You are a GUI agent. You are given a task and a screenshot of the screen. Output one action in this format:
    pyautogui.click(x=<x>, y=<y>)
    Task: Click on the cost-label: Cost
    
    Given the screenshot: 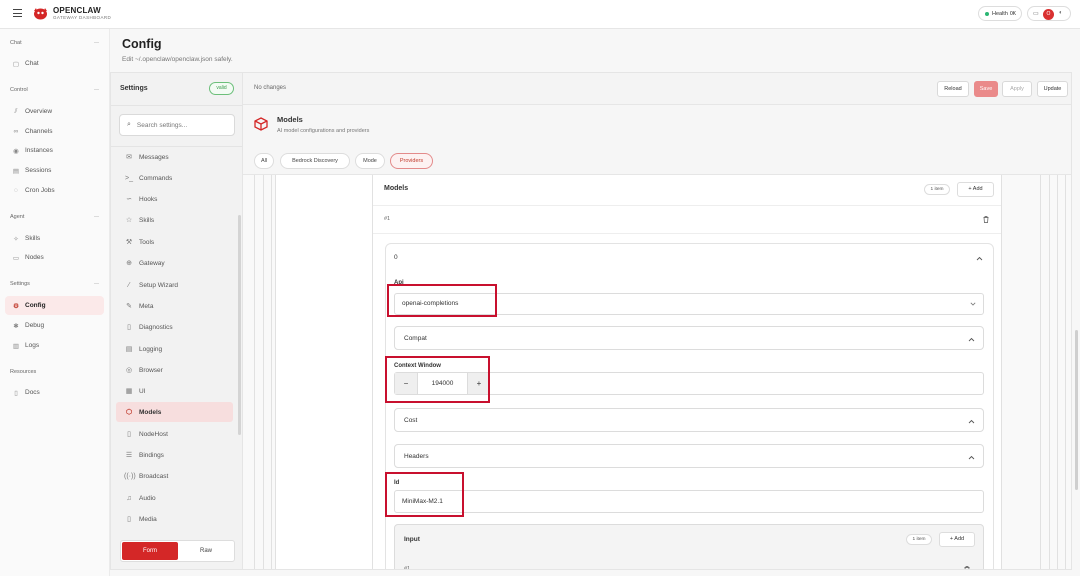 What is the action you would take?
    pyautogui.click(x=411, y=420)
    